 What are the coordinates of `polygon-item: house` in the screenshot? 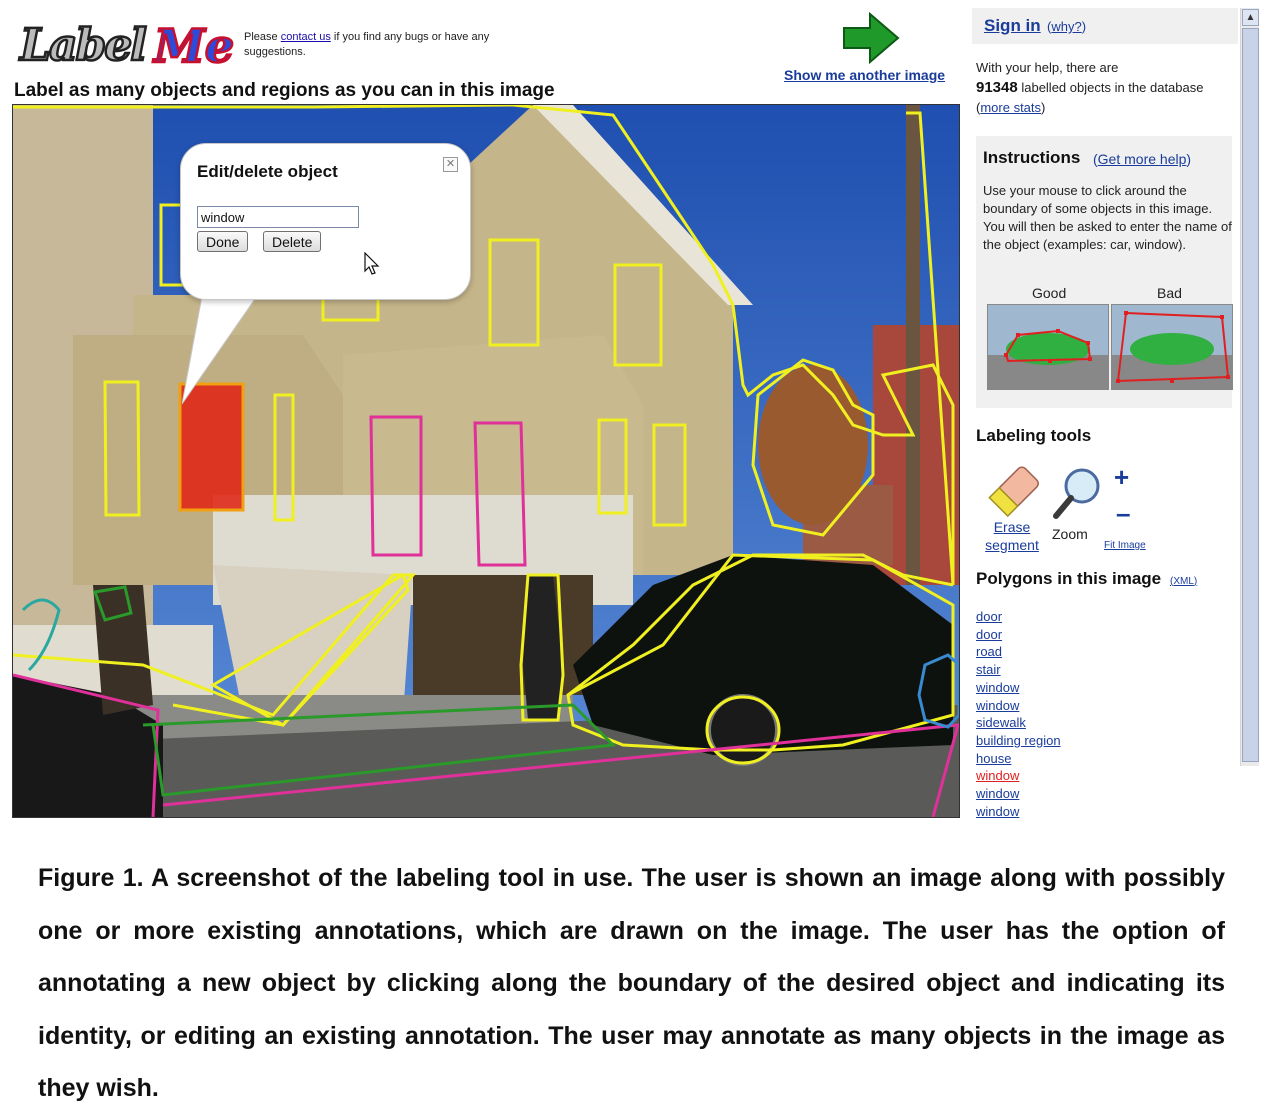 It's located at (1018, 759).